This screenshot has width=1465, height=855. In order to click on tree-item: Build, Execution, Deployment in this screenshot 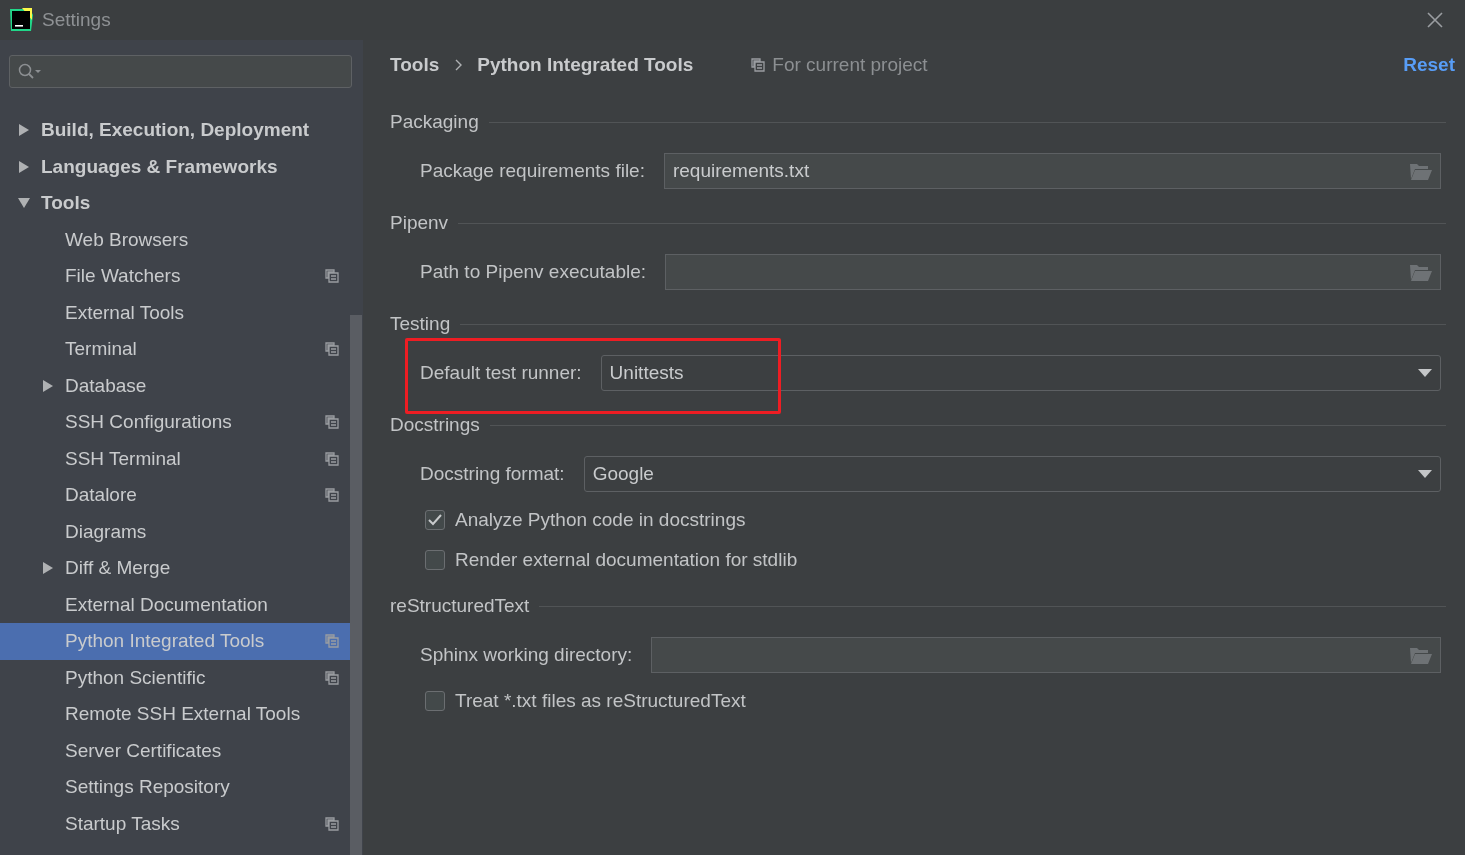, I will do `click(175, 130)`.